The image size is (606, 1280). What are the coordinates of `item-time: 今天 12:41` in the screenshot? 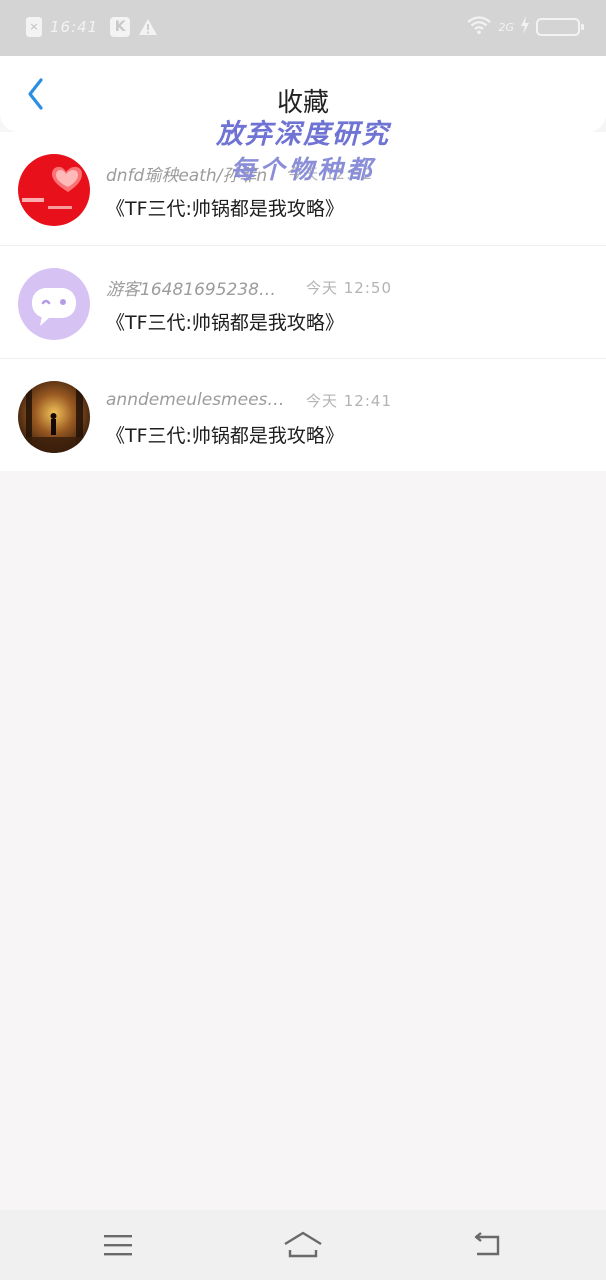 It's located at (349, 400).